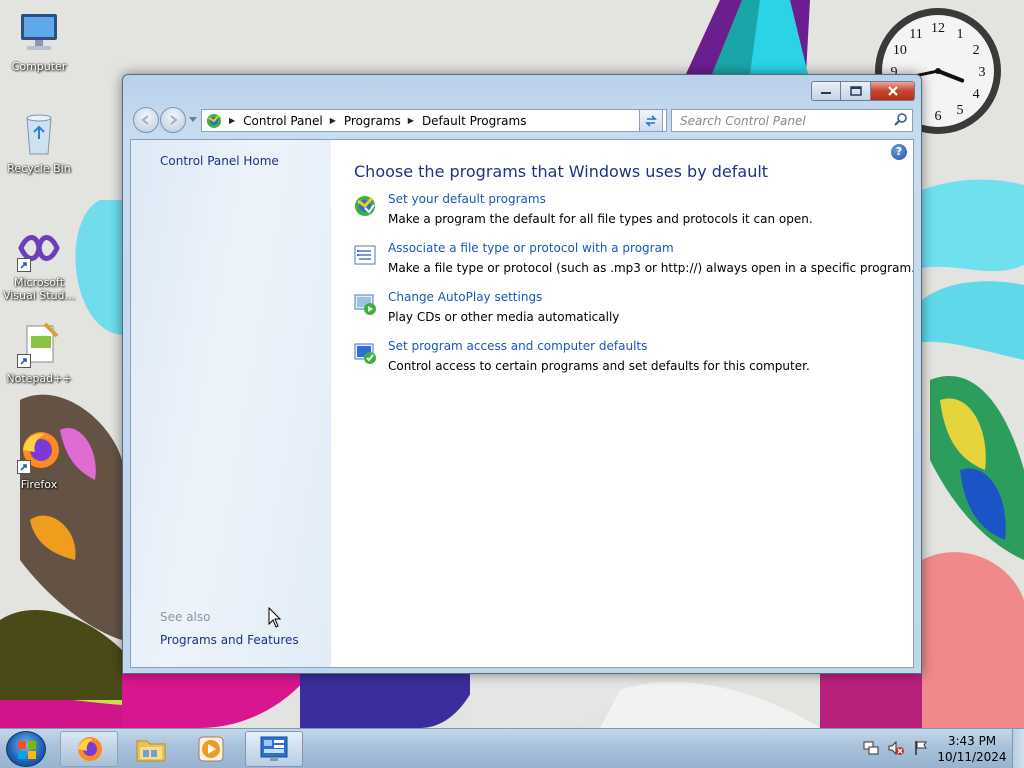 The height and width of the screenshot is (768, 1024). I want to click on taskbar-date: 10/11/2024, so click(972, 757).